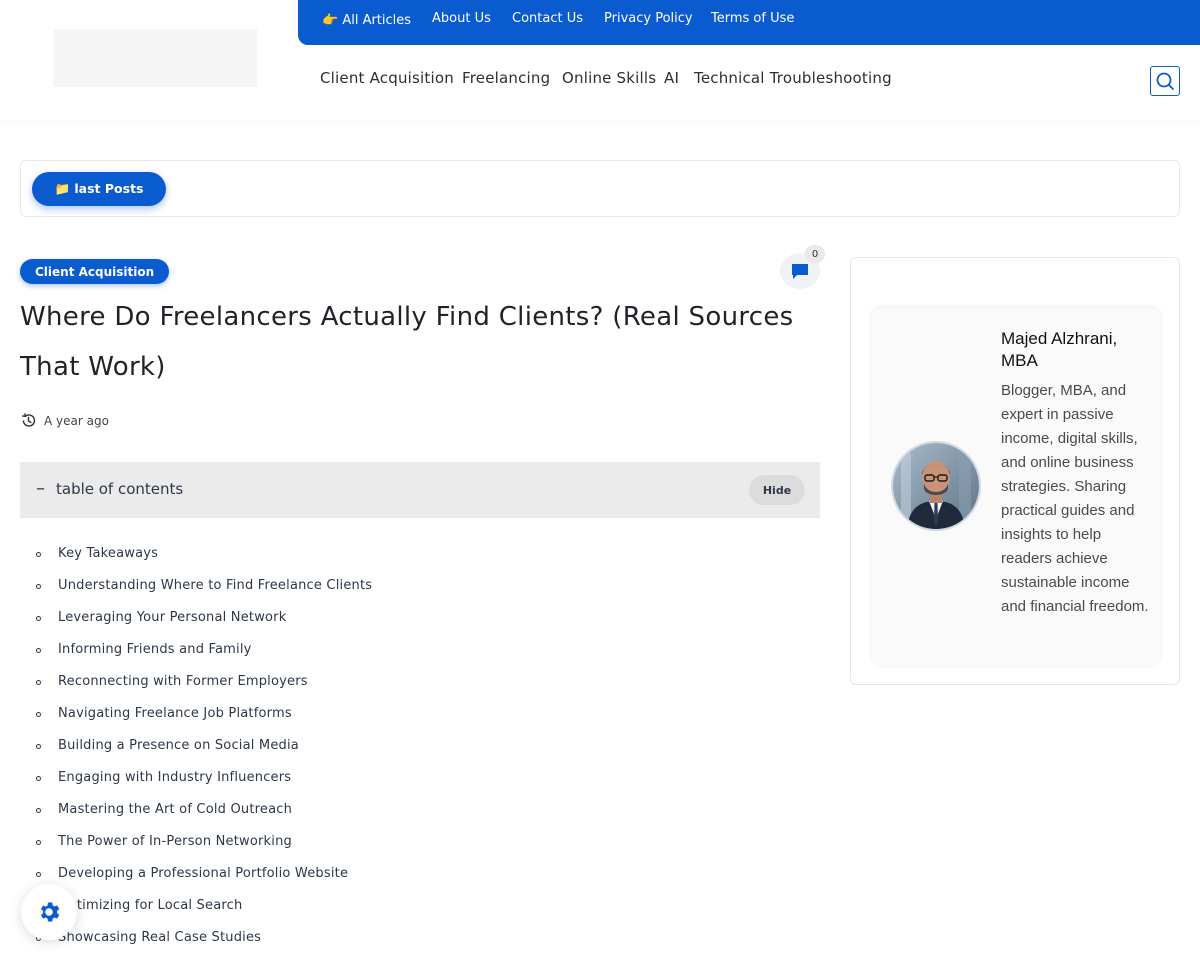 Image resolution: width=1200 pixels, height=960 pixels. Describe the element at coordinates (777, 490) in the screenshot. I see `toc-hide-button: Hide` at that location.